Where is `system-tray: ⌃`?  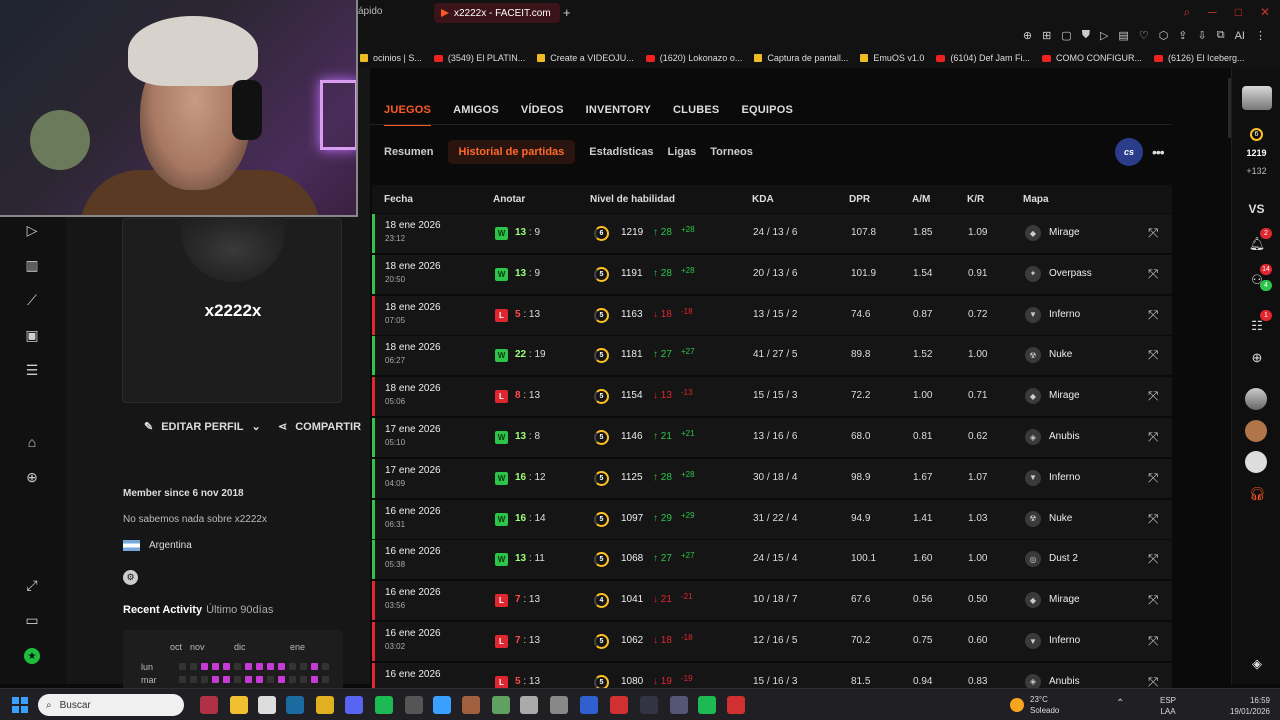 system-tray: ⌃ is located at coordinates (1120, 703).